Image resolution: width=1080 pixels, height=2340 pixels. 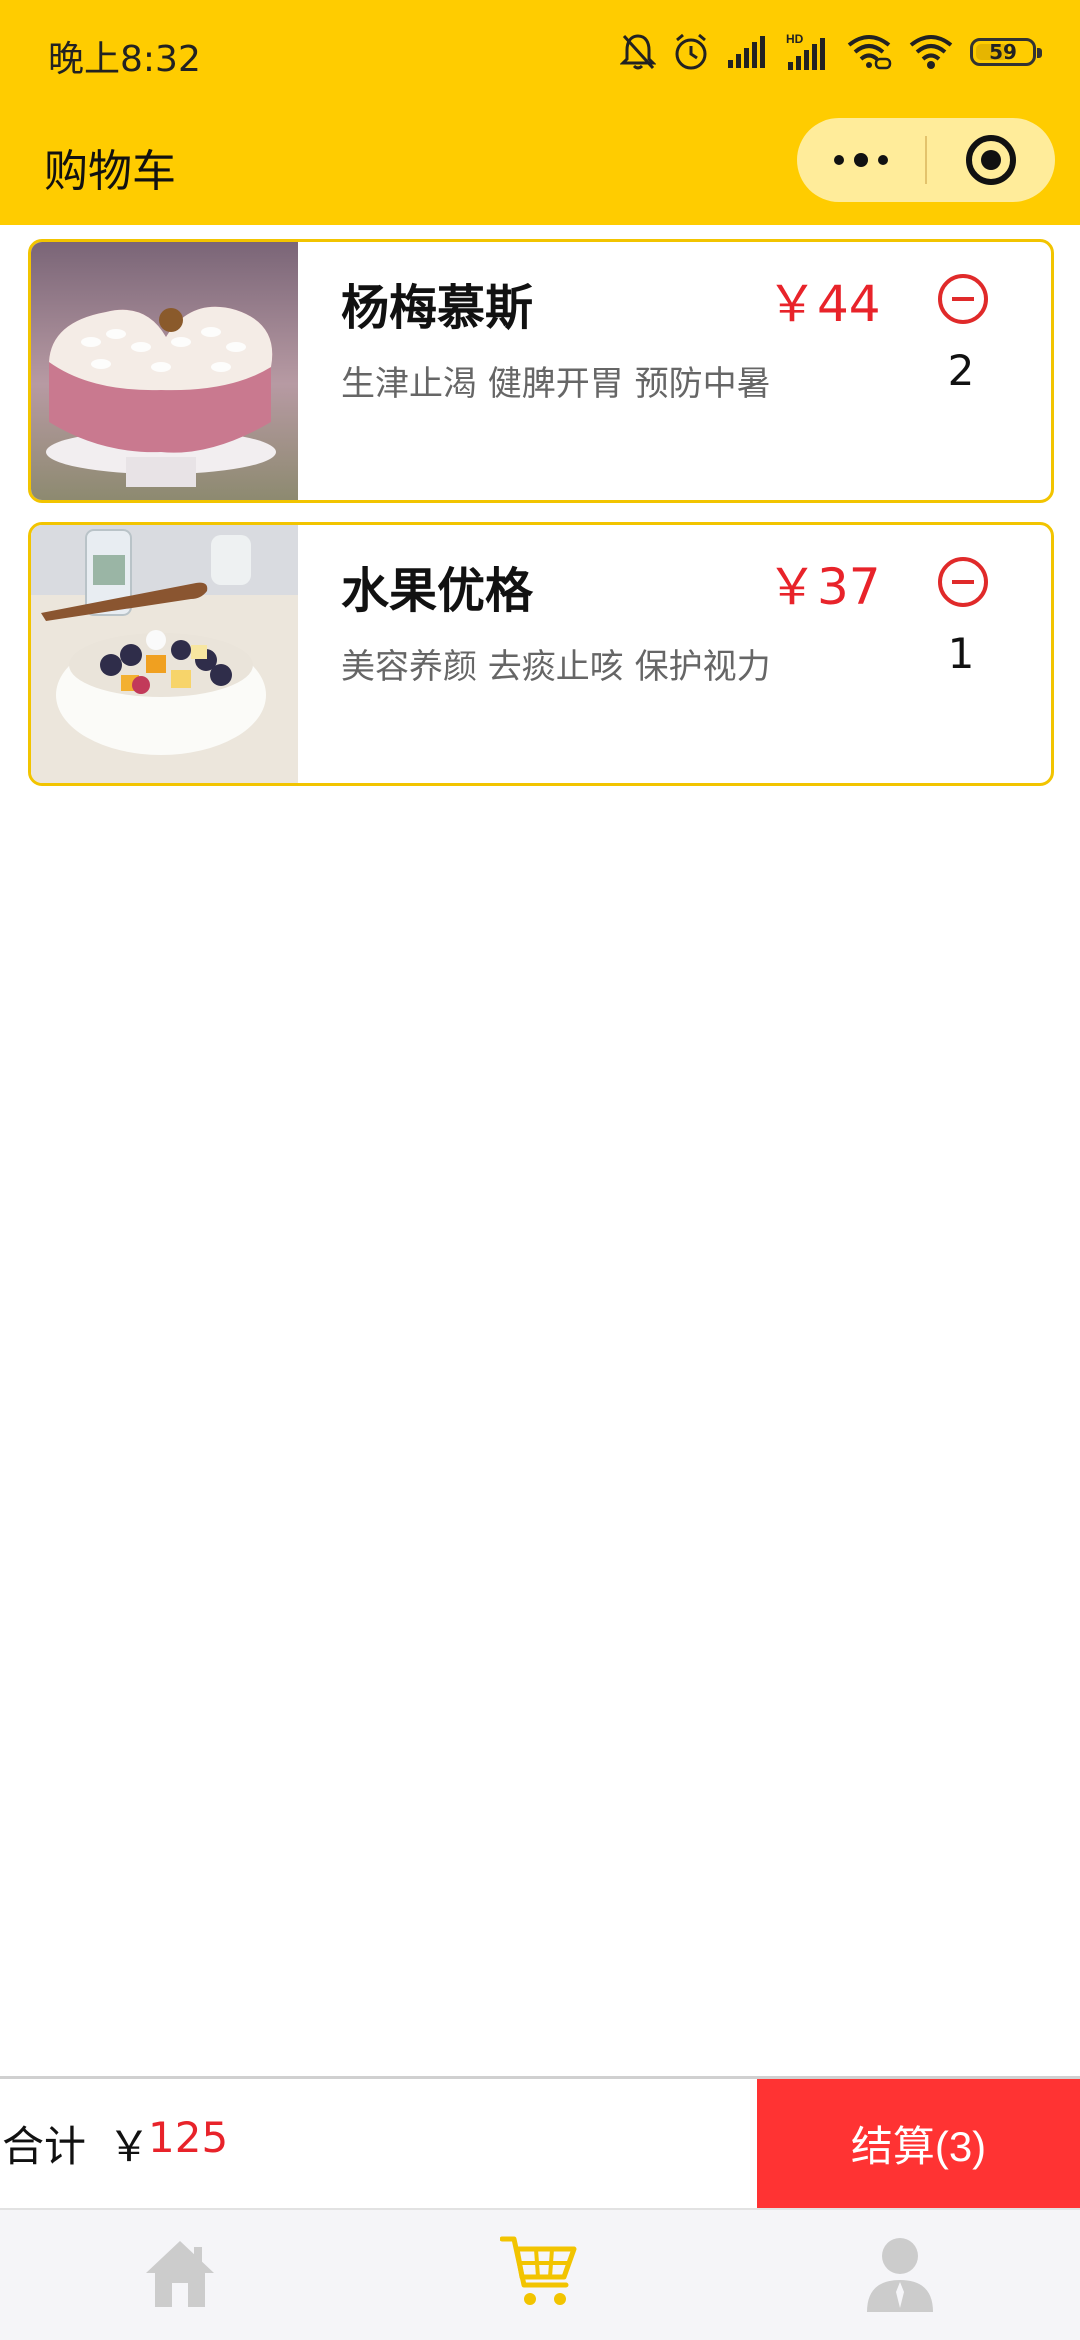 What do you see at coordinates (129, 2146) in the screenshot?
I see `total-currency: ￥` at bounding box center [129, 2146].